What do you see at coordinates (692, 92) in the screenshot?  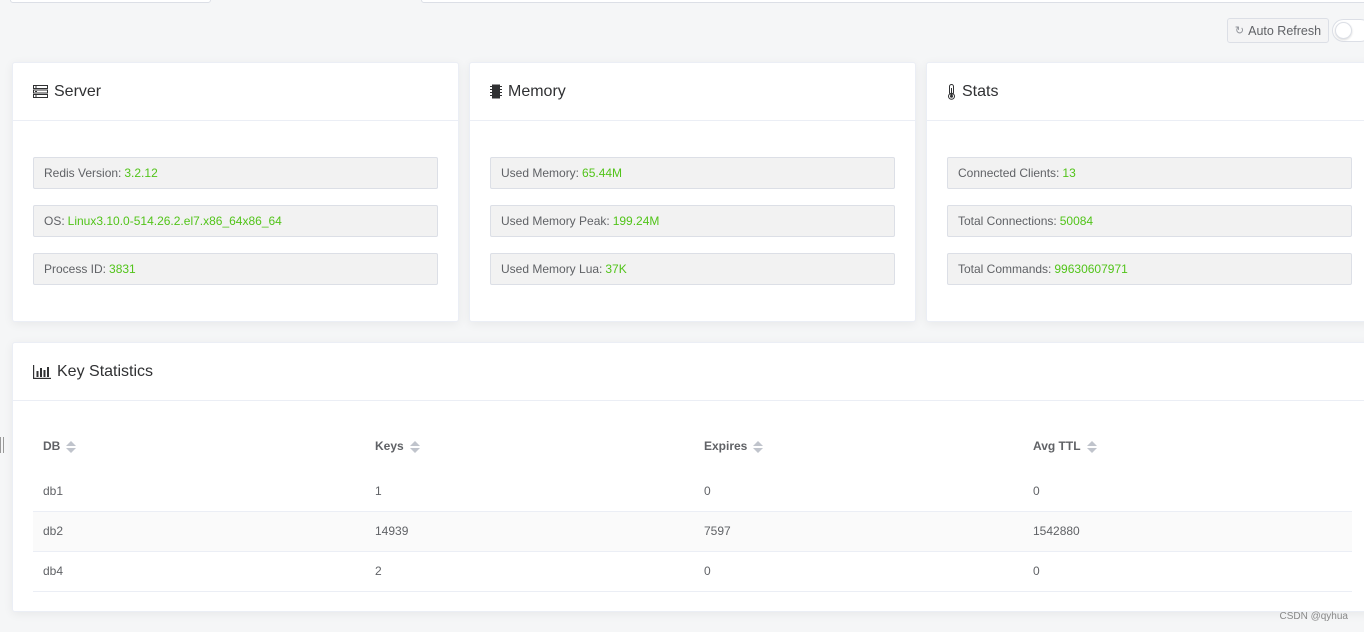 I see `memory-card-header: Memory` at bounding box center [692, 92].